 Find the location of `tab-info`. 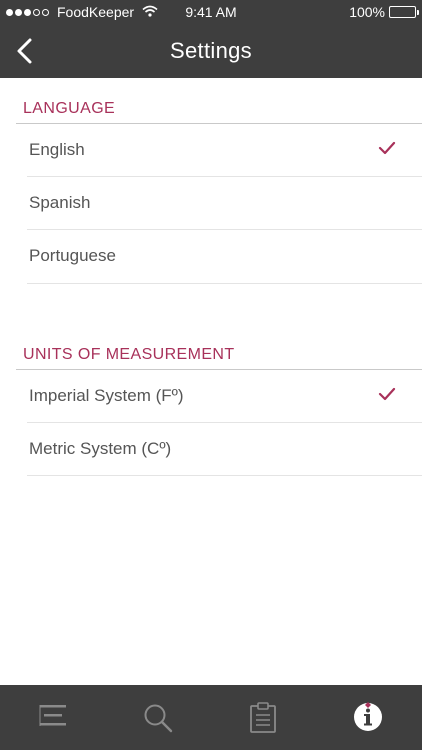

tab-info is located at coordinates (367, 717).